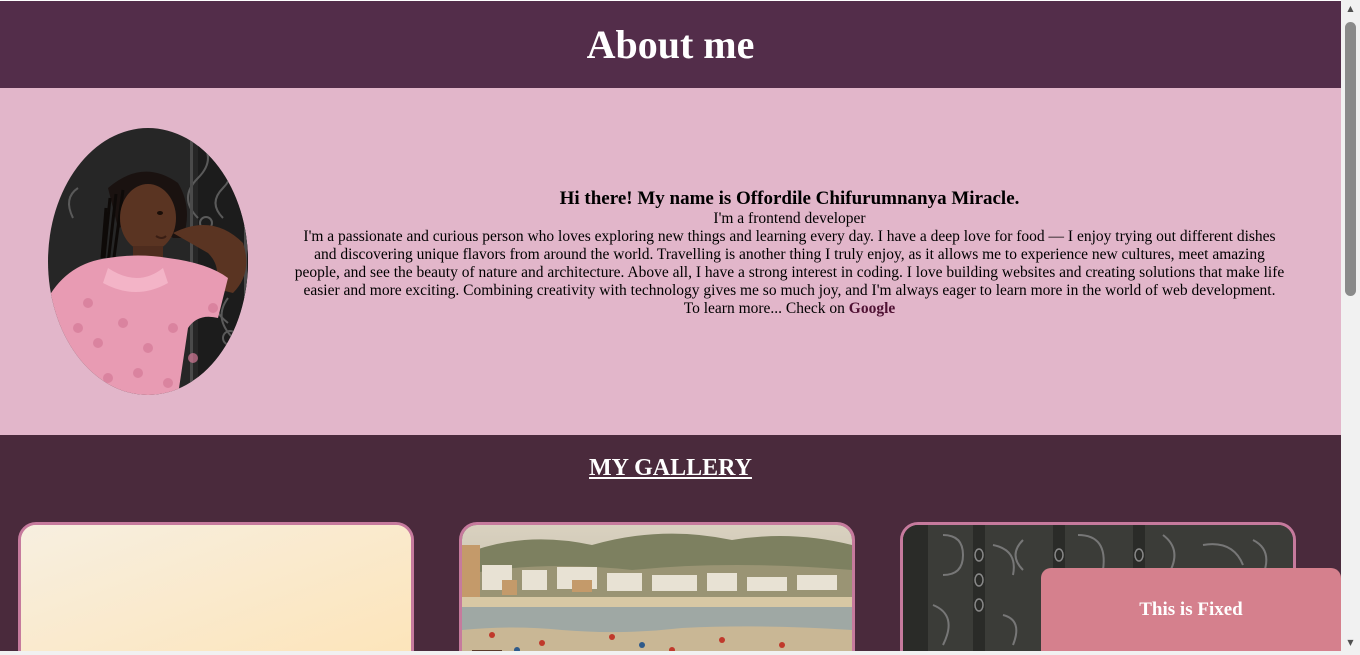 The image size is (1360, 655). What do you see at coordinates (1191, 609) in the screenshot?
I see `fixed-box: This is Fixed` at bounding box center [1191, 609].